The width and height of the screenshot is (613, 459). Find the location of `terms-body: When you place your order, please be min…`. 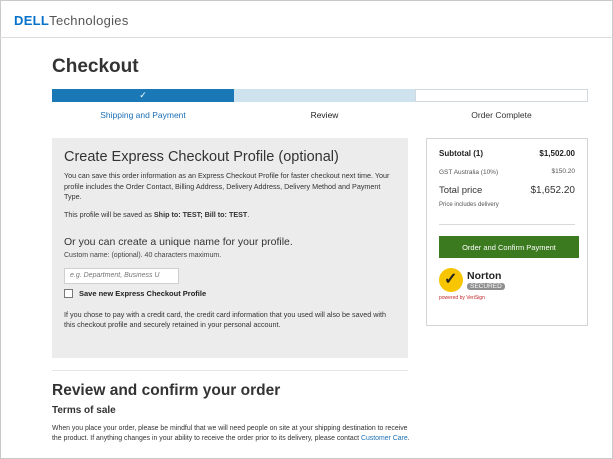

terms-body: When you place your order, please be min… is located at coordinates (230, 433).